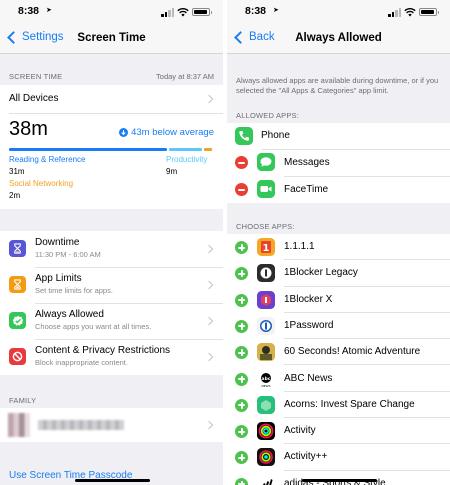  I want to click on app-name: FaceTime, so click(306, 189).